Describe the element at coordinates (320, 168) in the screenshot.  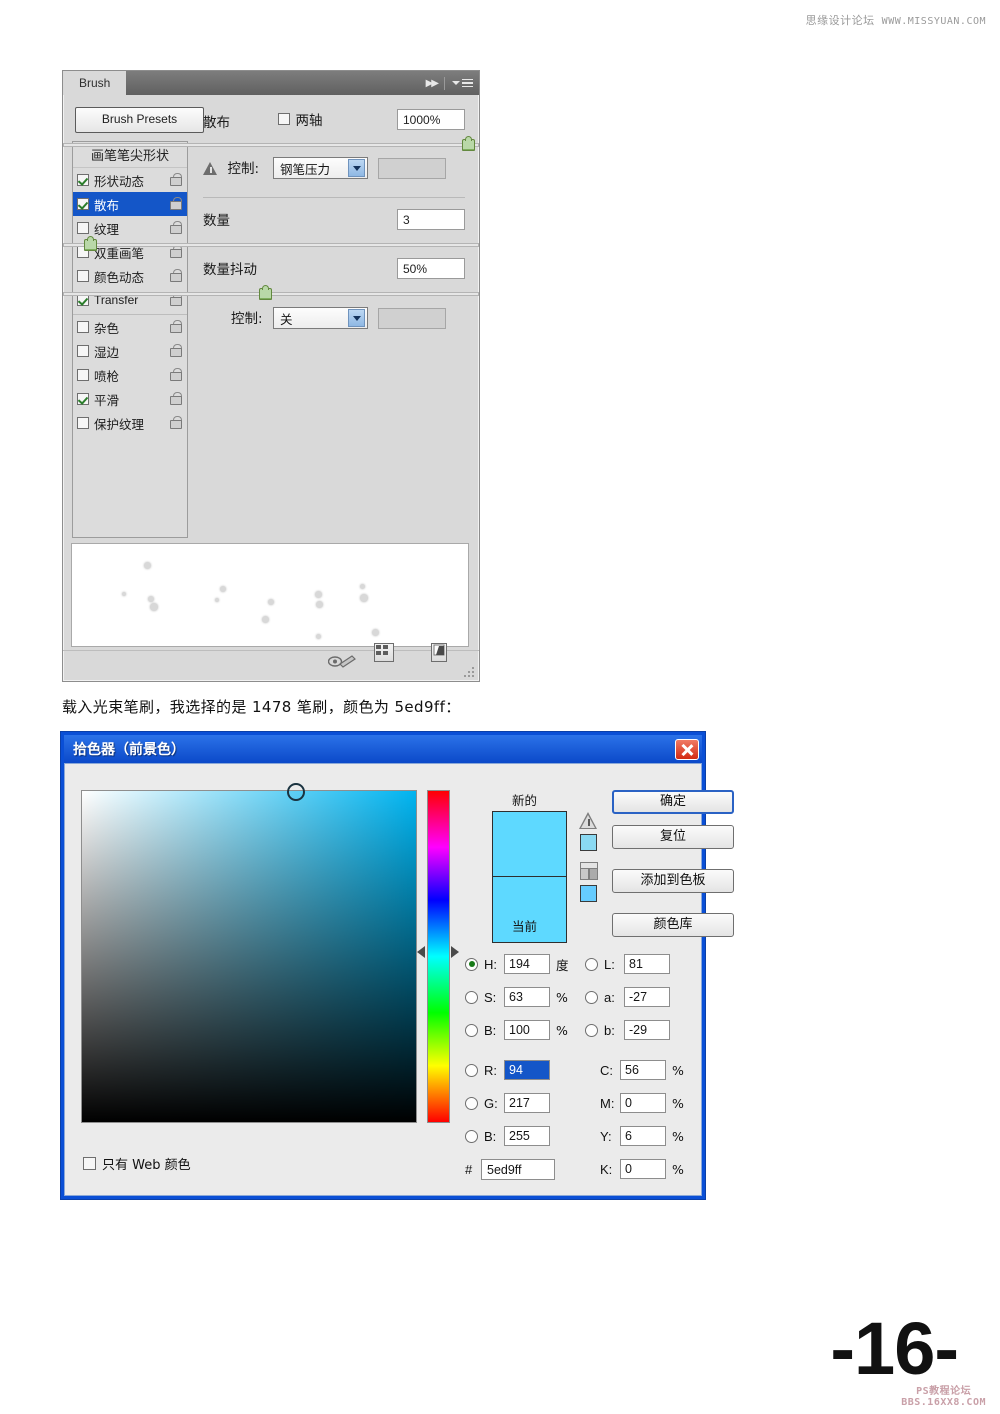
I see `control-dropdown-pen-pressure: 钢笔压力` at that location.